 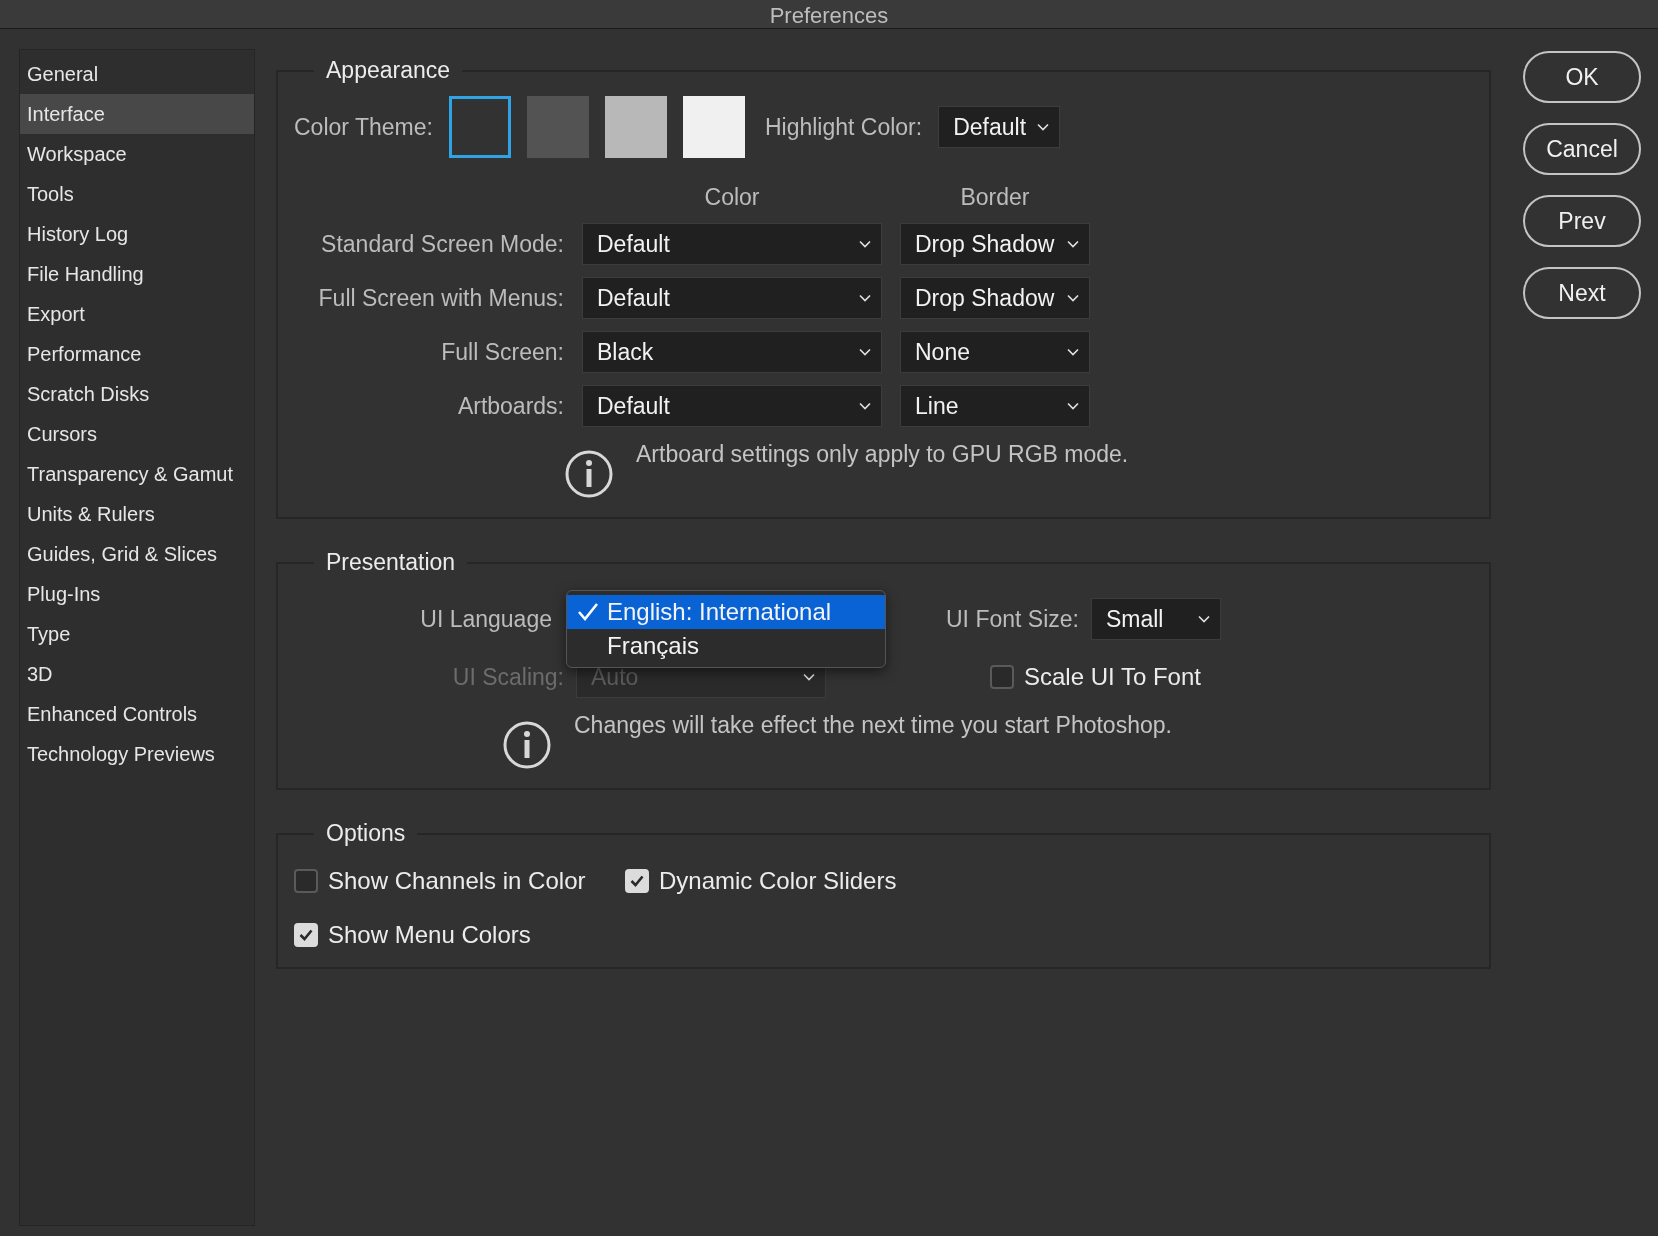 What do you see at coordinates (137, 194) in the screenshot?
I see `sidebar-item: Tools` at bounding box center [137, 194].